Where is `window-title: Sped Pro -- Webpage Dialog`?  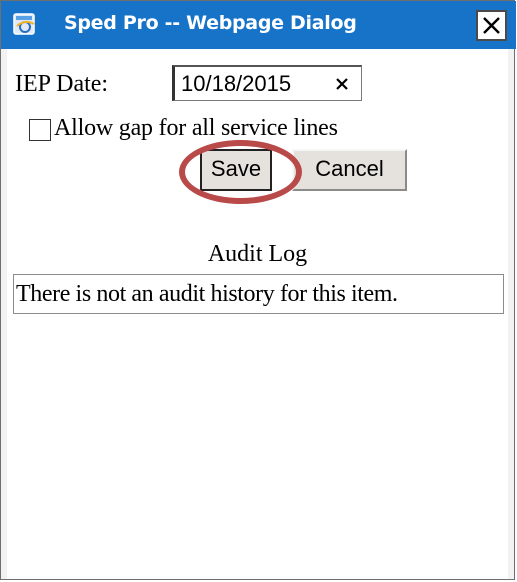 window-title: Sped Pro -- Webpage Dialog is located at coordinates (210, 23).